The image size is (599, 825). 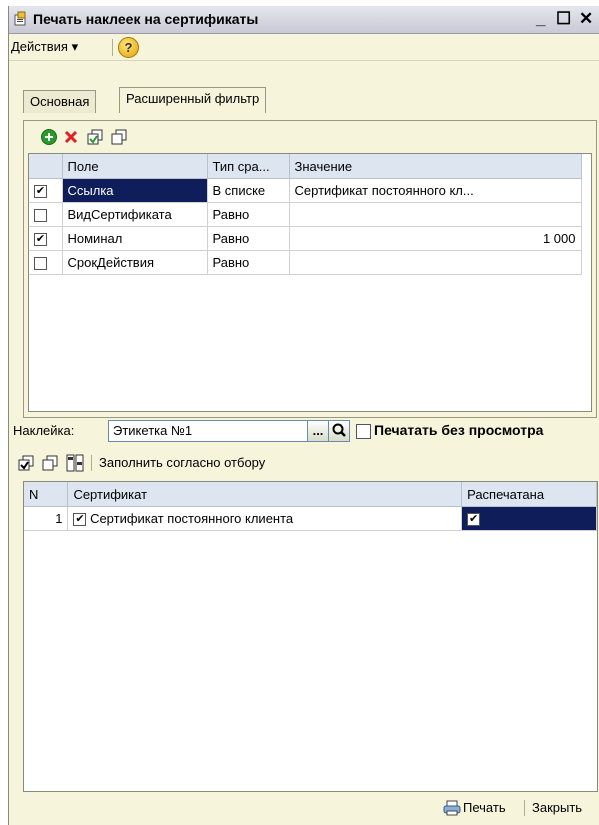 What do you see at coordinates (524, 808) in the screenshot?
I see `footer-separator` at bounding box center [524, 808].